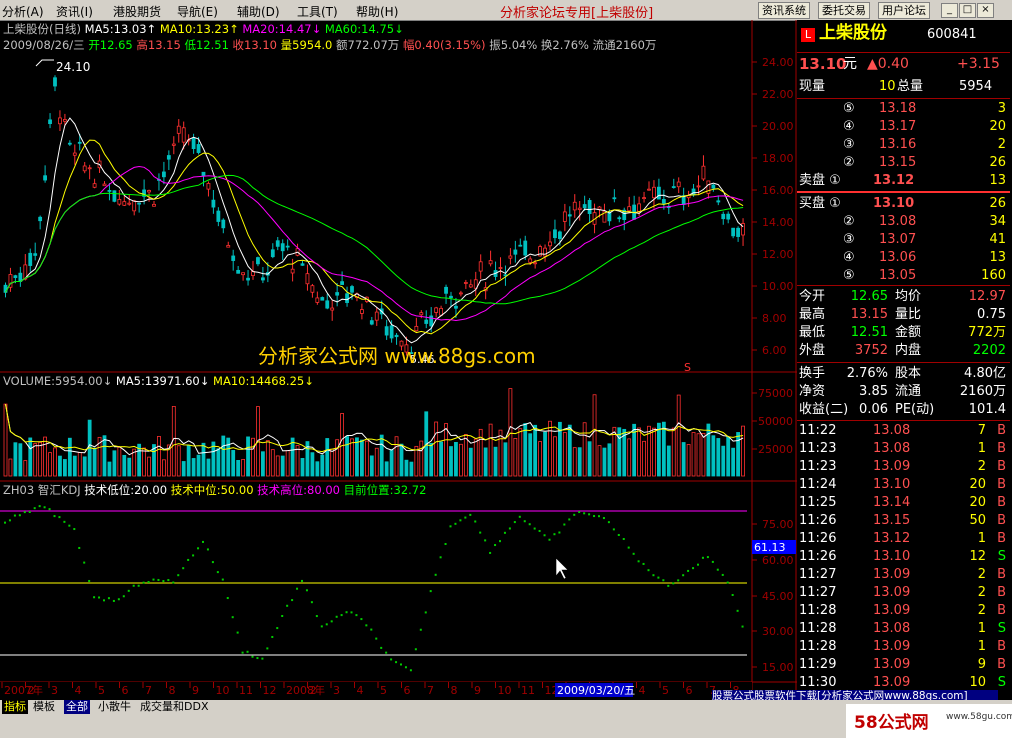  I want to click on kdj-tick-label: 75.00, so click(778, 524).